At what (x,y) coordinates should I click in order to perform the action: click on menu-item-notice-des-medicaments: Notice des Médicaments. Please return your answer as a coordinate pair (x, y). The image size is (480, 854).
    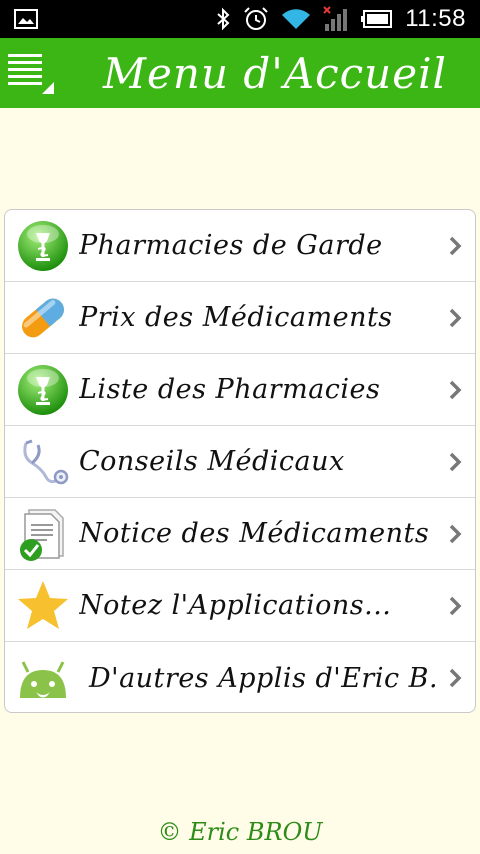
    Looking at the image, I should click on (240, 534).